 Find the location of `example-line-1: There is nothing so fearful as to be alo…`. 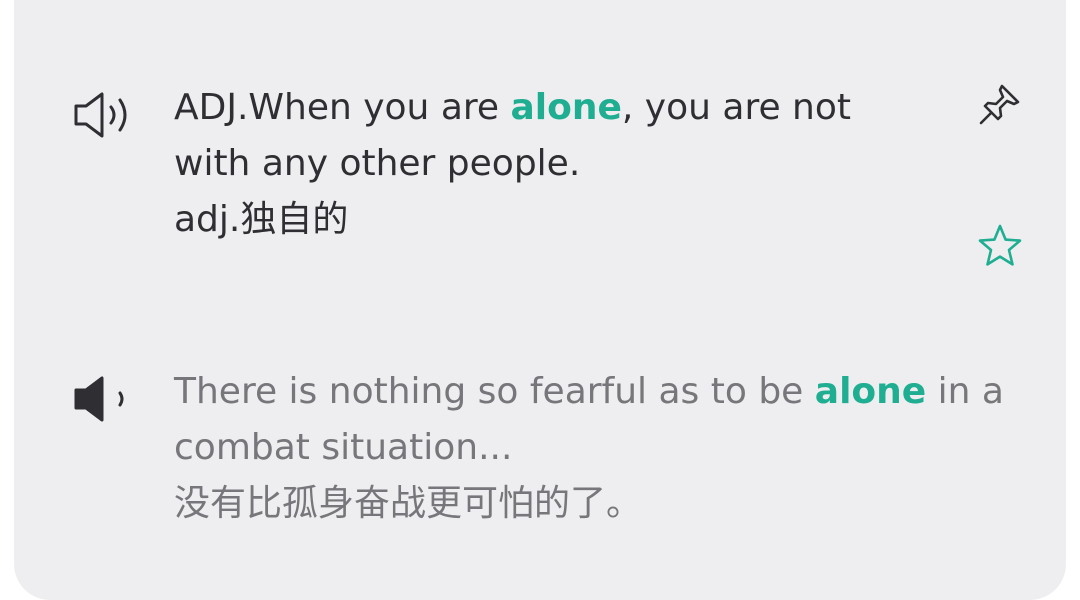

example-line-1: There is nothing so fearful as to be alo… is located at coordinates (599, 392).